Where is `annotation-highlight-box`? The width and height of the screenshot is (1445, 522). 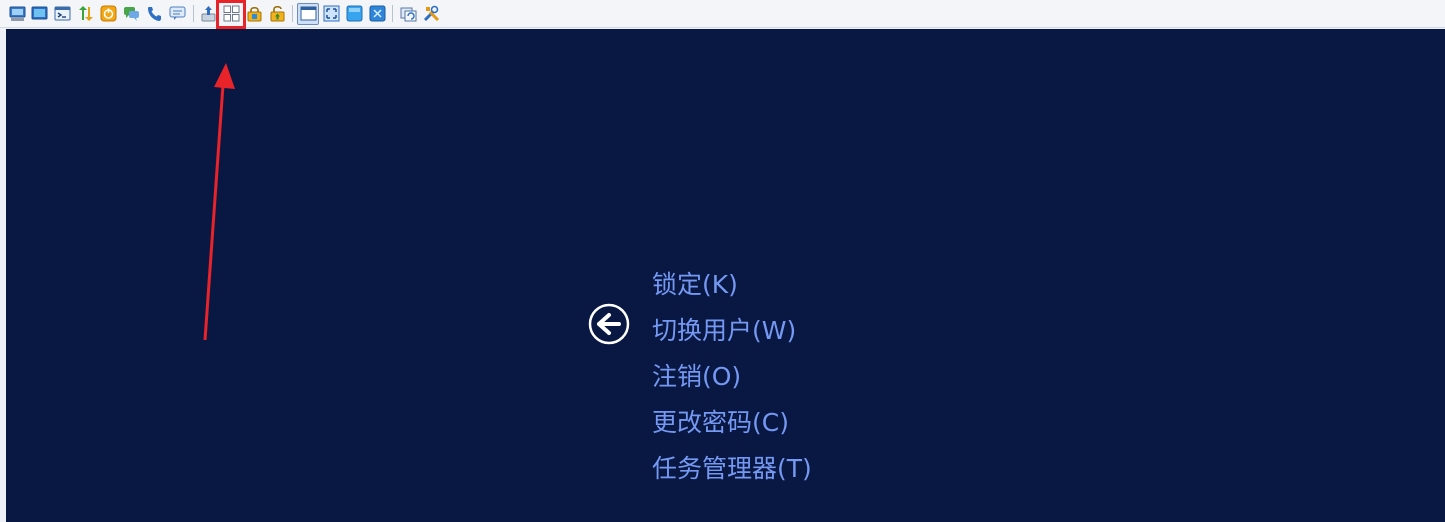 annotation-highlight-box is located at coordinates (231, 14).